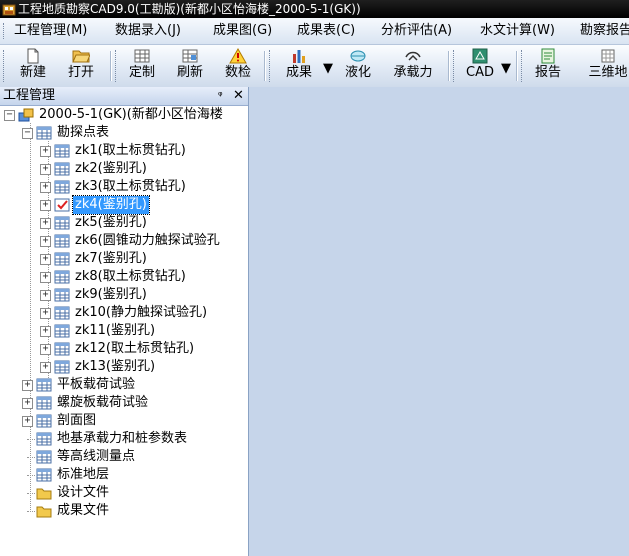 The height and width of the screenshot is (556, 629). Describe the element at coordinates (142, 66) in the screenshot. I see `customize-button: 定制` at that location.